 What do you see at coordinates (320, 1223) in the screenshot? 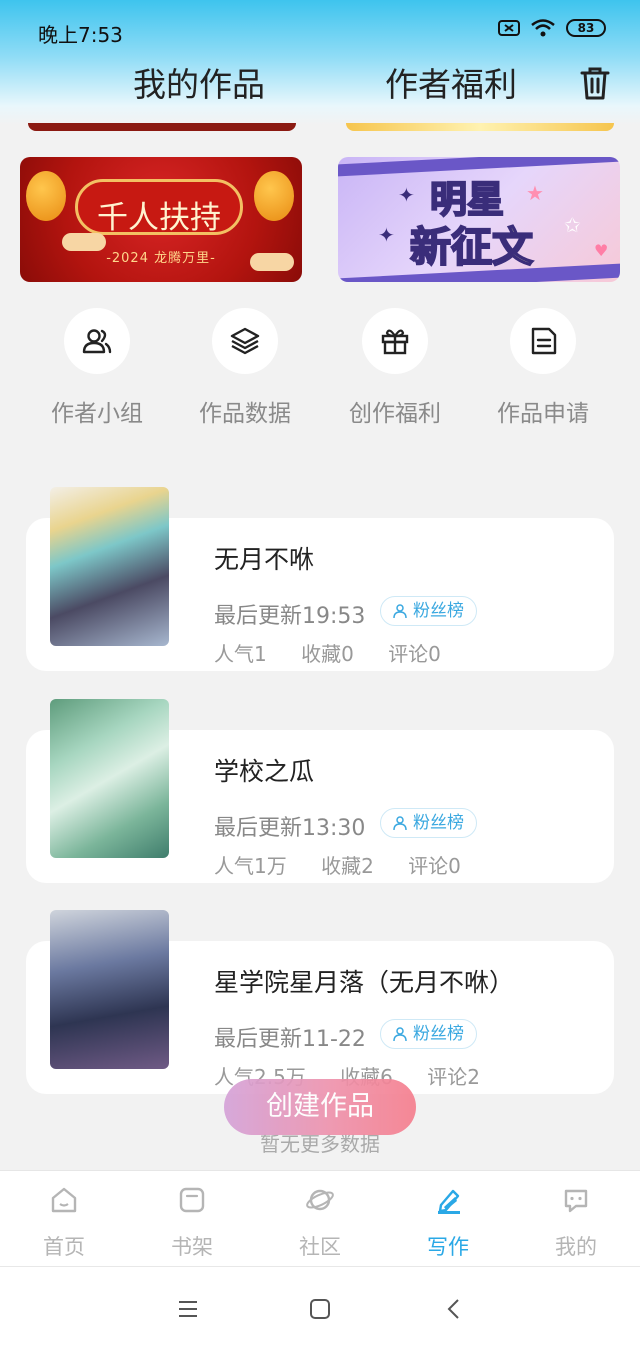
I see `tabbar-item-community: 社区` at bounding box center [320, 1223].